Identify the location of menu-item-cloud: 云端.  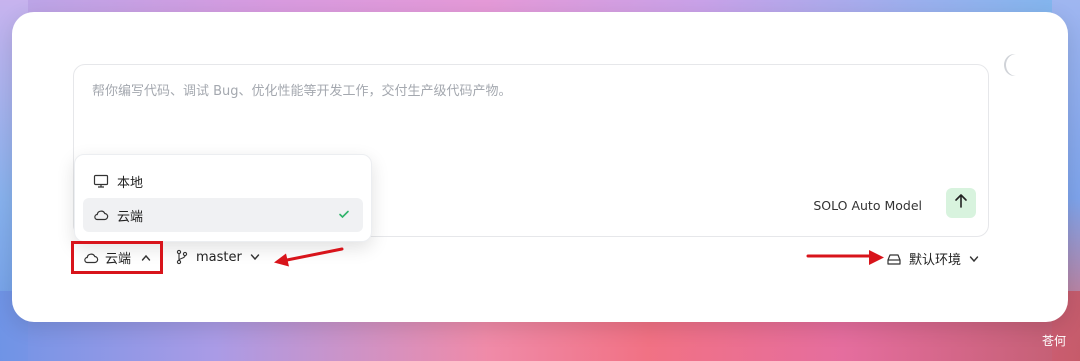
(223, 215).